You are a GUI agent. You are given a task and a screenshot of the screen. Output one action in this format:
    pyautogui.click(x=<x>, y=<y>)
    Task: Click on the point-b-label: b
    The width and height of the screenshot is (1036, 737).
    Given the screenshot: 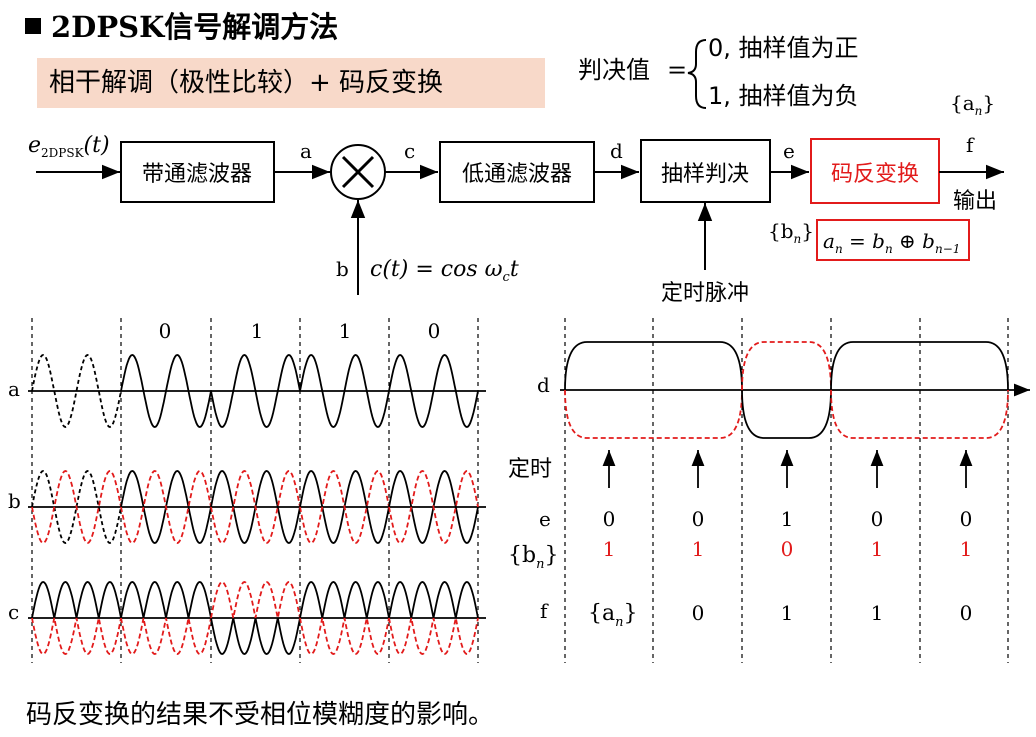 What is the action you would take?
    pyautogui.click(x=342, y=269)
    